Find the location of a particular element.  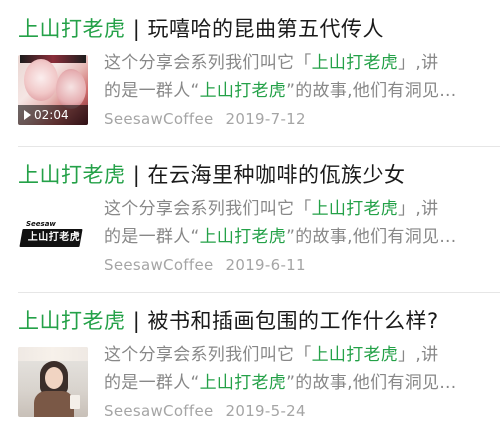

logo-card-label: 上山打老虎 is located at coordinates (54, 237).